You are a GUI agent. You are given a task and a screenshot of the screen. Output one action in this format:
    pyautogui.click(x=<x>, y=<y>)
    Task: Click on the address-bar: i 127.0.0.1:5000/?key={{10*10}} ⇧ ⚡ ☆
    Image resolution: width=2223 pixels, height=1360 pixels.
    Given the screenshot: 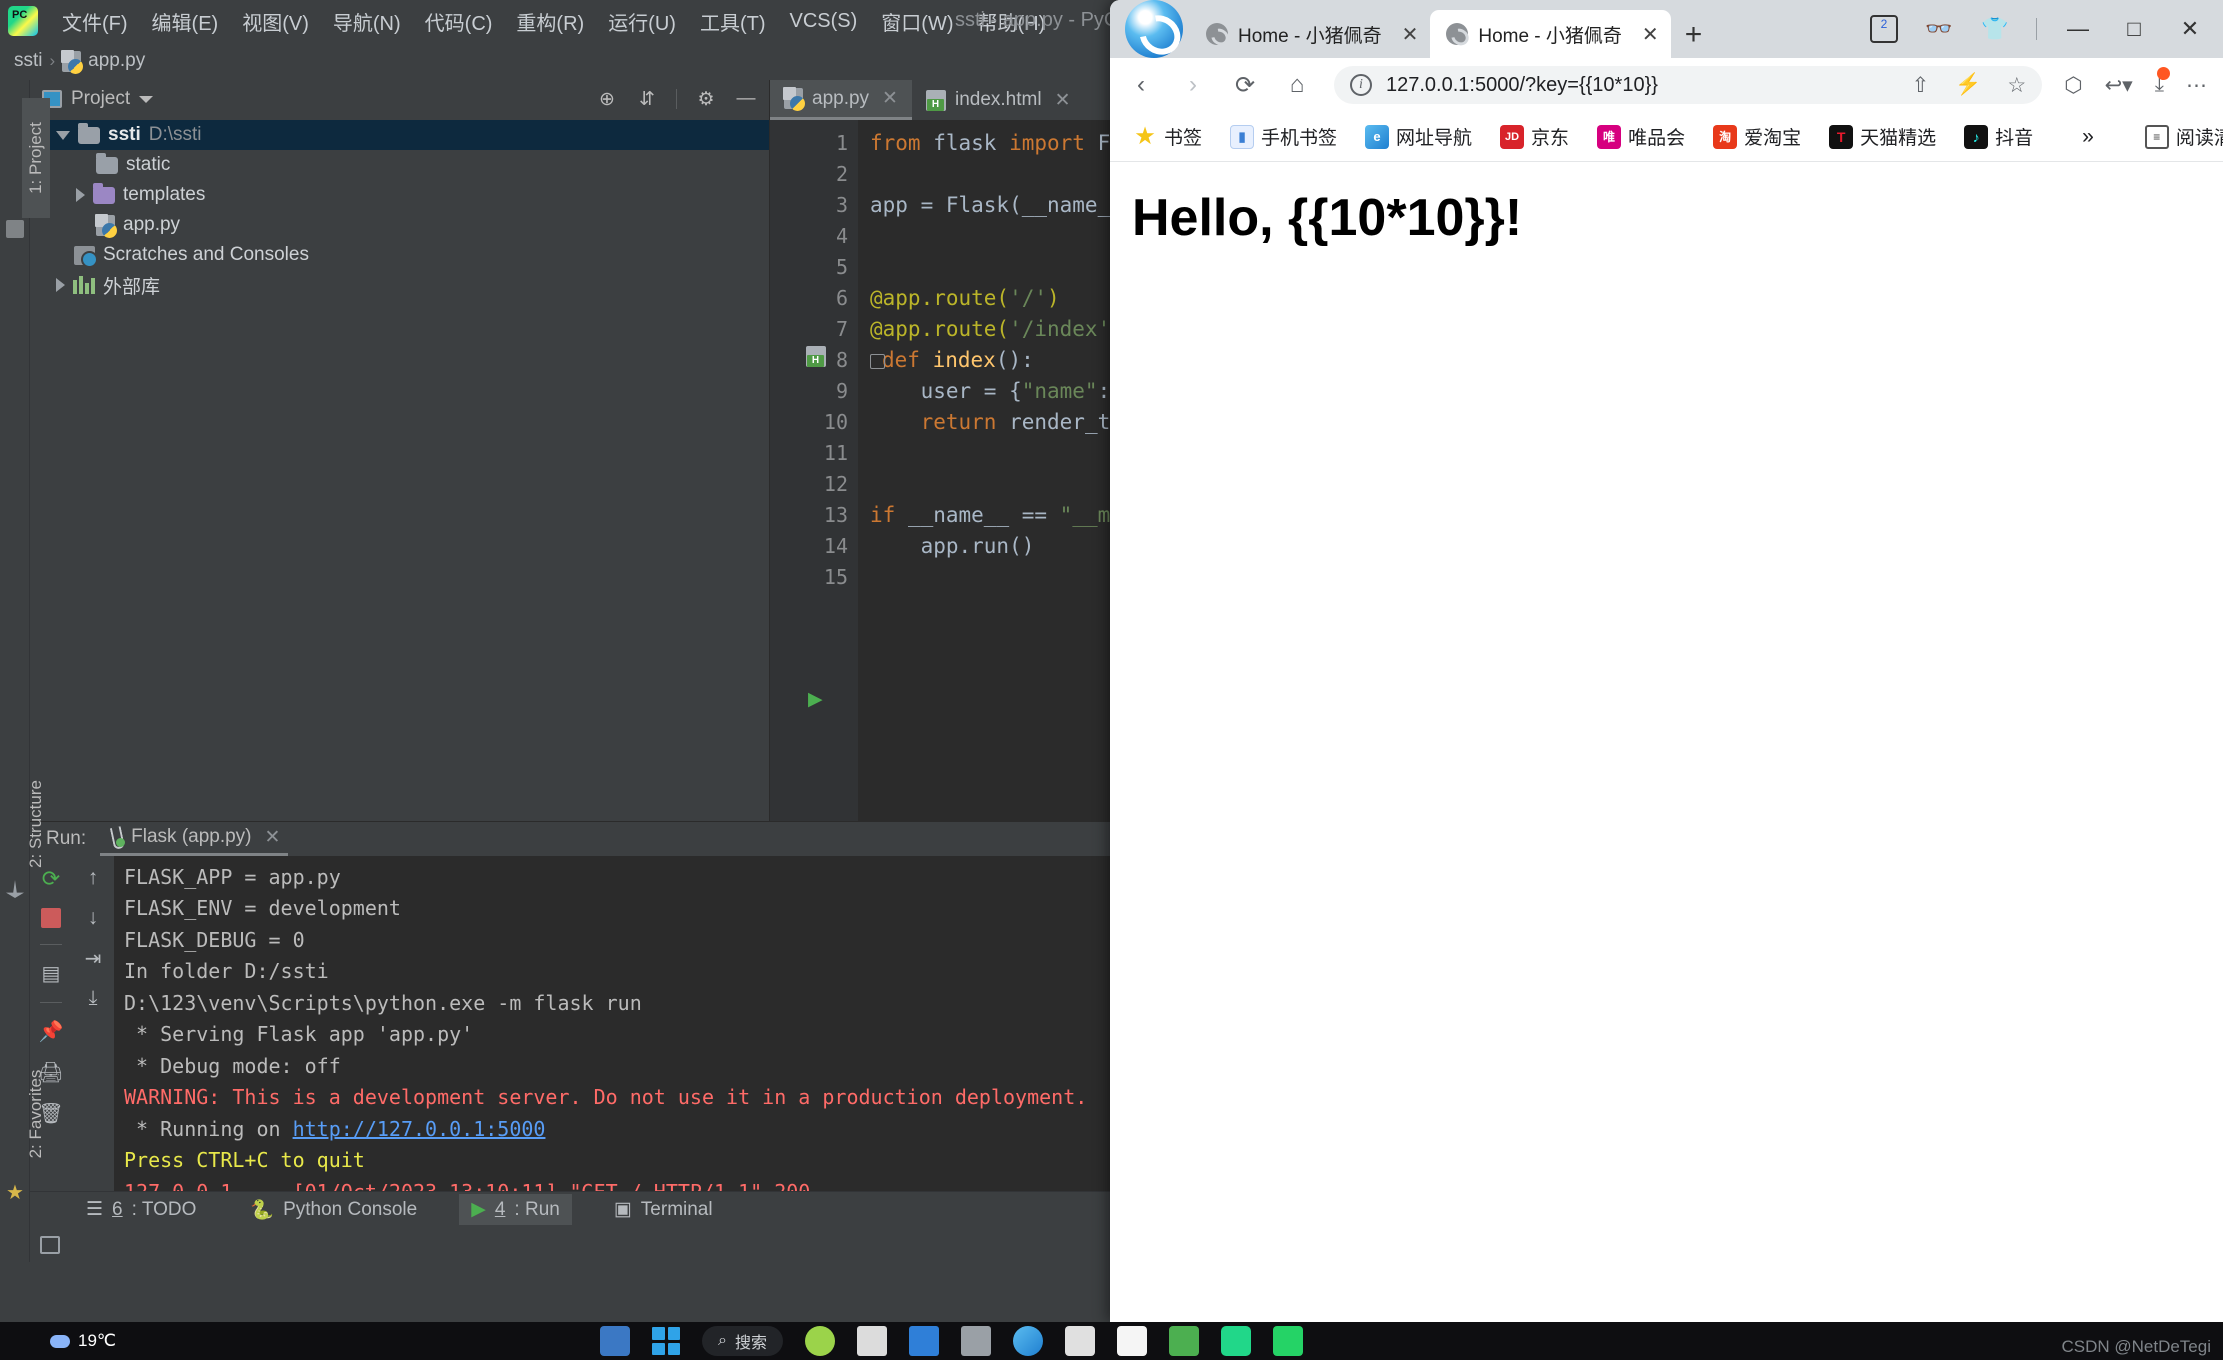 What is the action you would take?
    pyautogui.click(x=1688, y=85)
    